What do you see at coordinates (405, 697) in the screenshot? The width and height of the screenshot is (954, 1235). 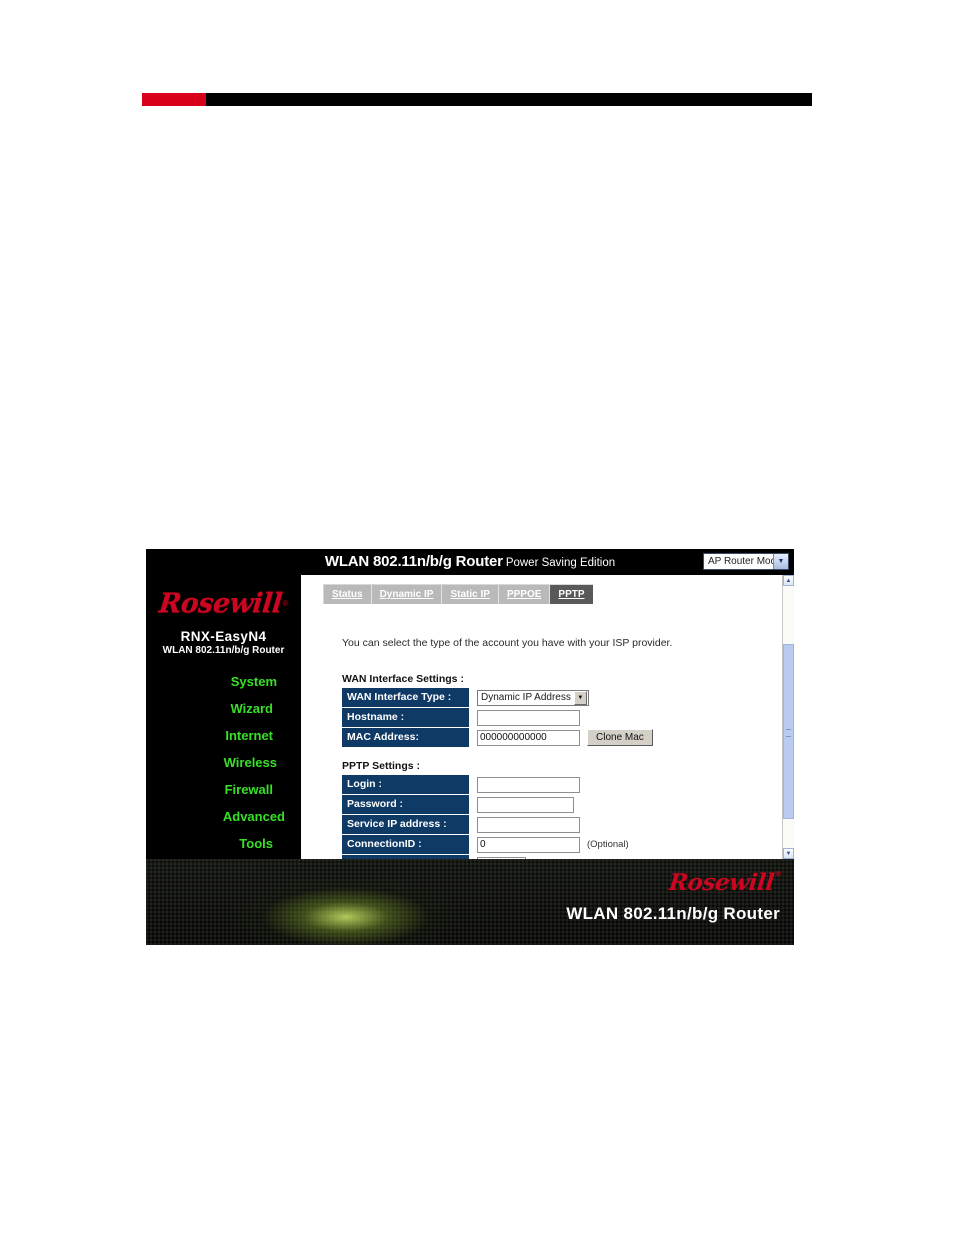 I see `label-wan-interface-type: WAN Interface Type :` at bounding box center [405, 697].